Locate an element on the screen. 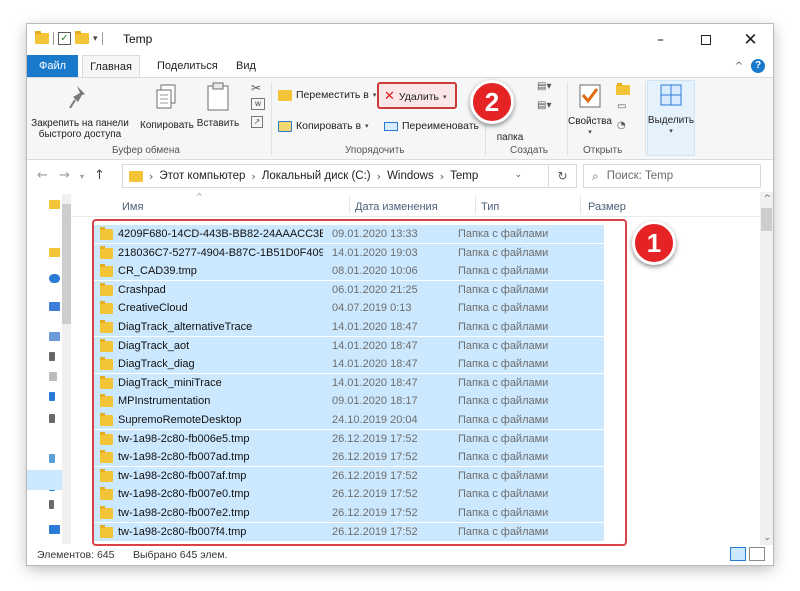 This screenshot has height=591, width=800. video-icon is located at coordinates (52, 458).